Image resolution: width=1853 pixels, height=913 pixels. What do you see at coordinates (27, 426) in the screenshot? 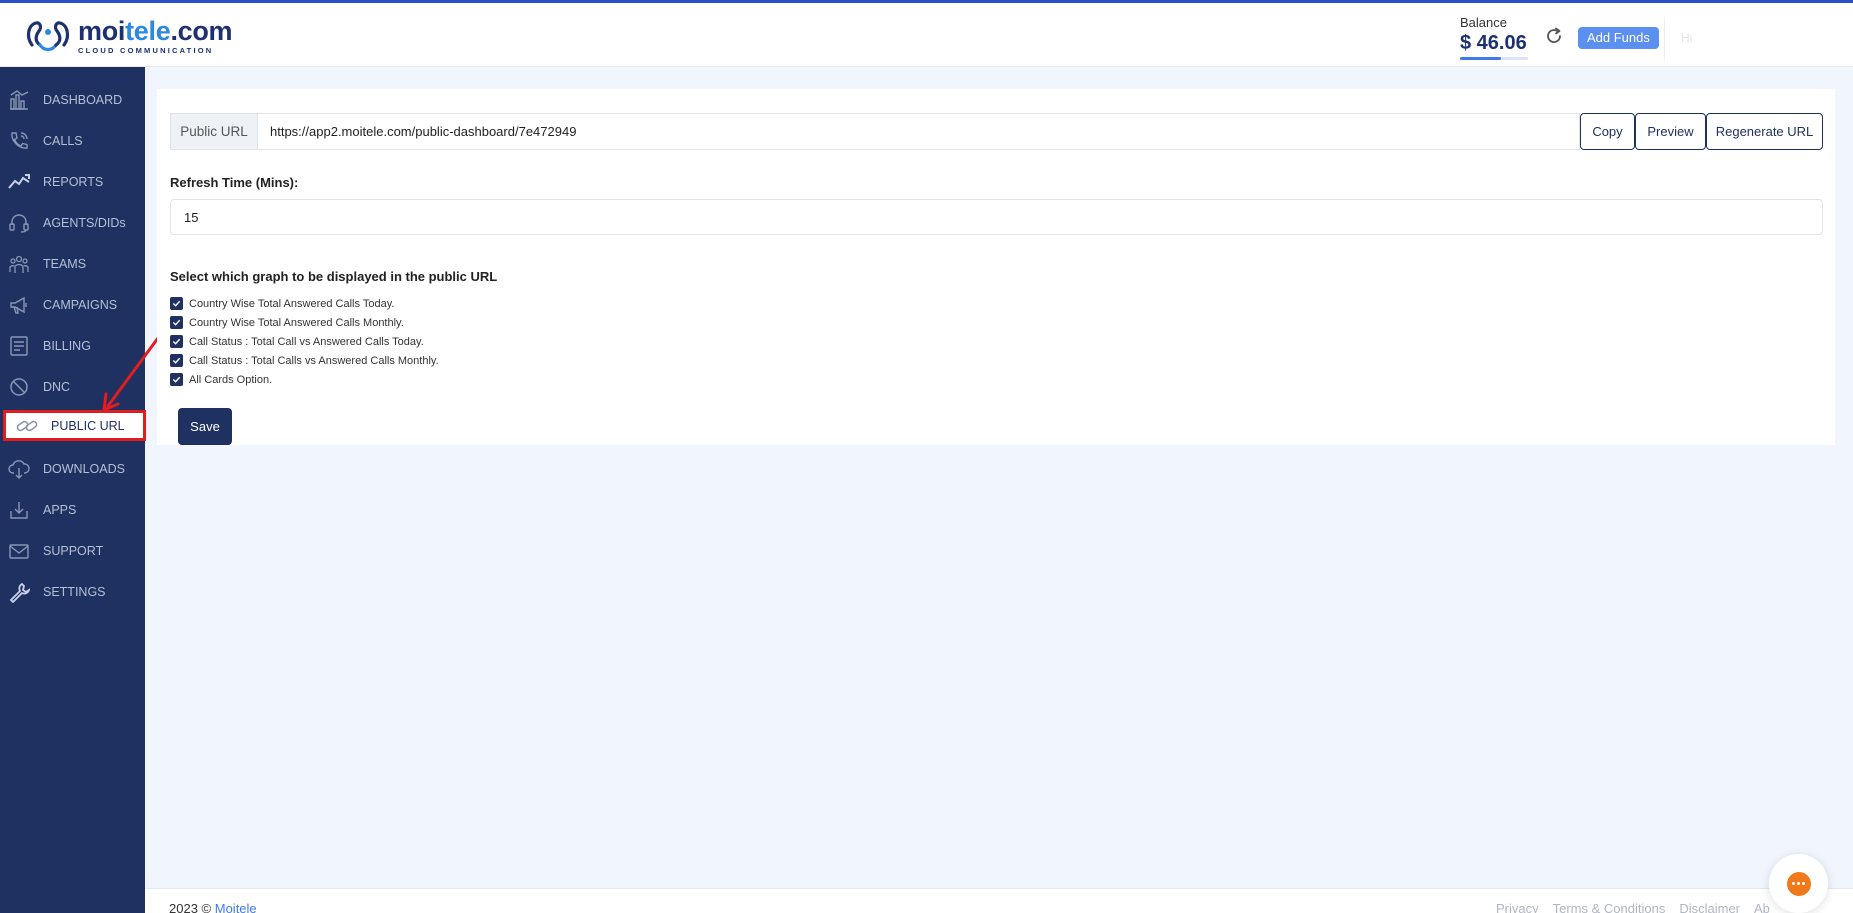
I see `link-icon` at bounding box center [27, 426].